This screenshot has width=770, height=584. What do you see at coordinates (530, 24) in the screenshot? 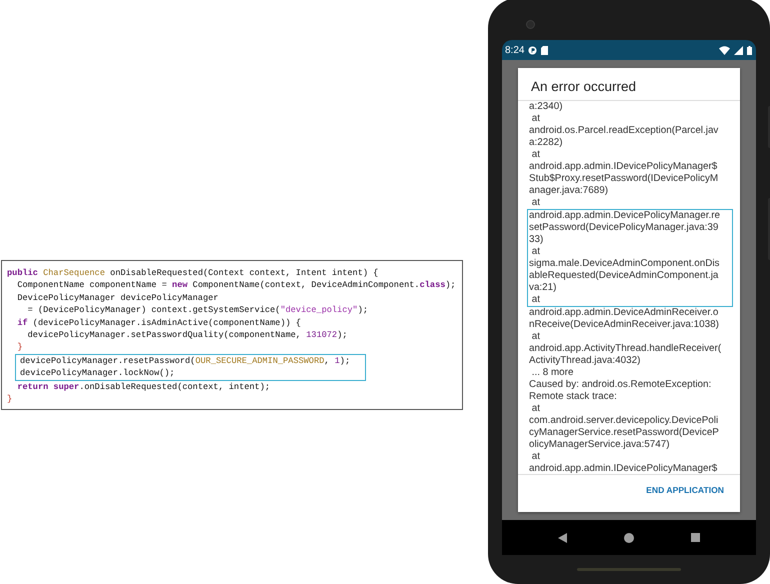
I see `camera-icon` at bounding box center [530, 24].